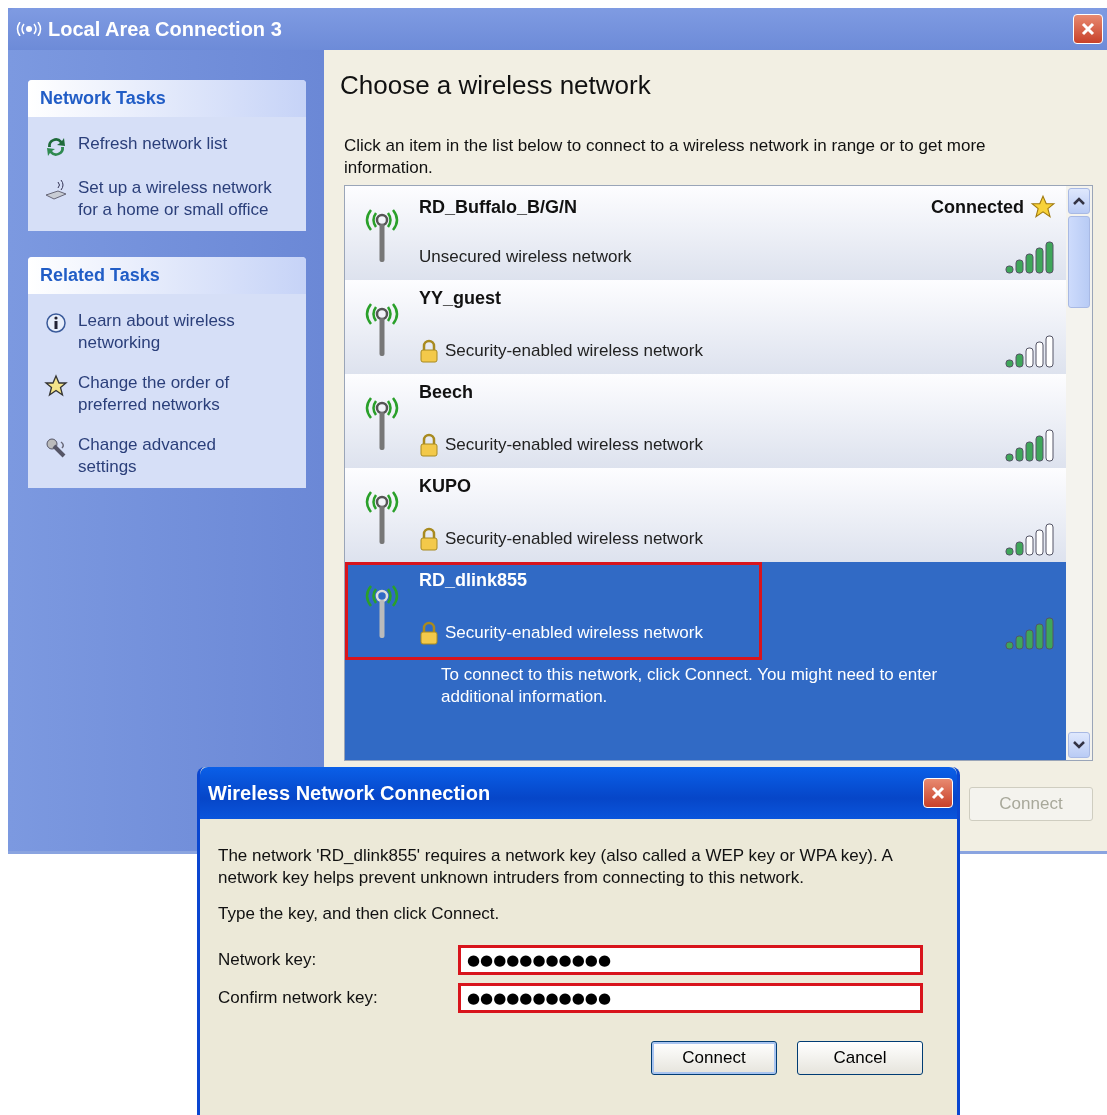 Image resolution: width=1107 pixels, height=1115 pixels. What do you see at coordinates (167, 98) in the screenshot?
I see `panel-title: Network Tasks` at bounding box center [167, 98].